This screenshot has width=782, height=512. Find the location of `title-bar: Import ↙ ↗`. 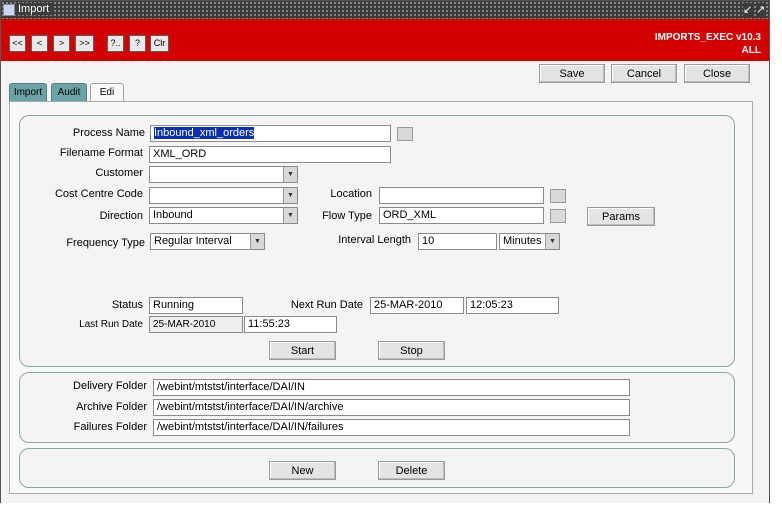

title-bar: Import ↙ ↗ is located at coordinates (385, 10).